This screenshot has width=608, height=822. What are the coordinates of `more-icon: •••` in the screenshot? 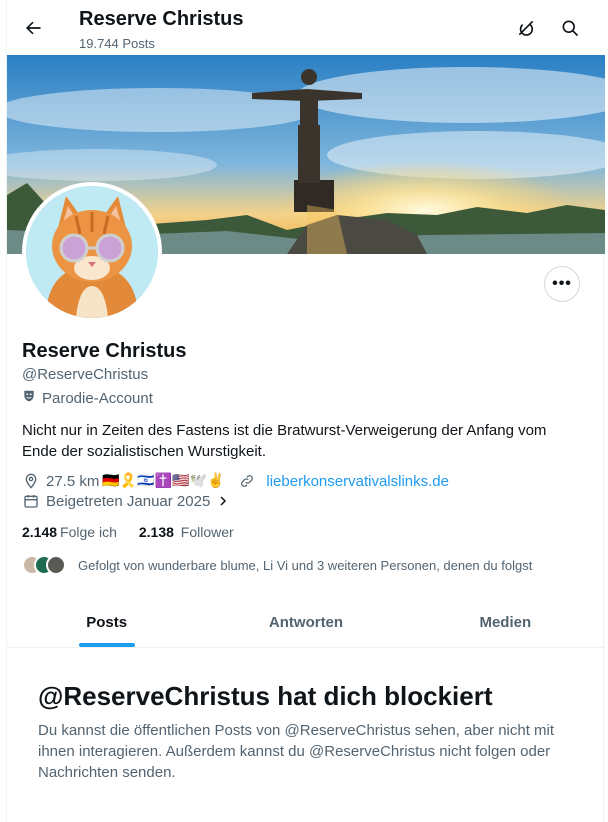 It's located at (562, 283).